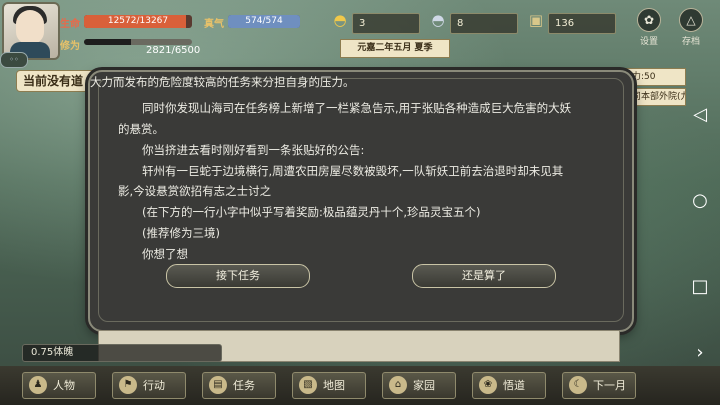 The height and width of the screenshot is (405, 720). Describe the element at coordinates (122, 353) in the screenshot. I see `stamina-indicator: 0.75体魄` at that location.